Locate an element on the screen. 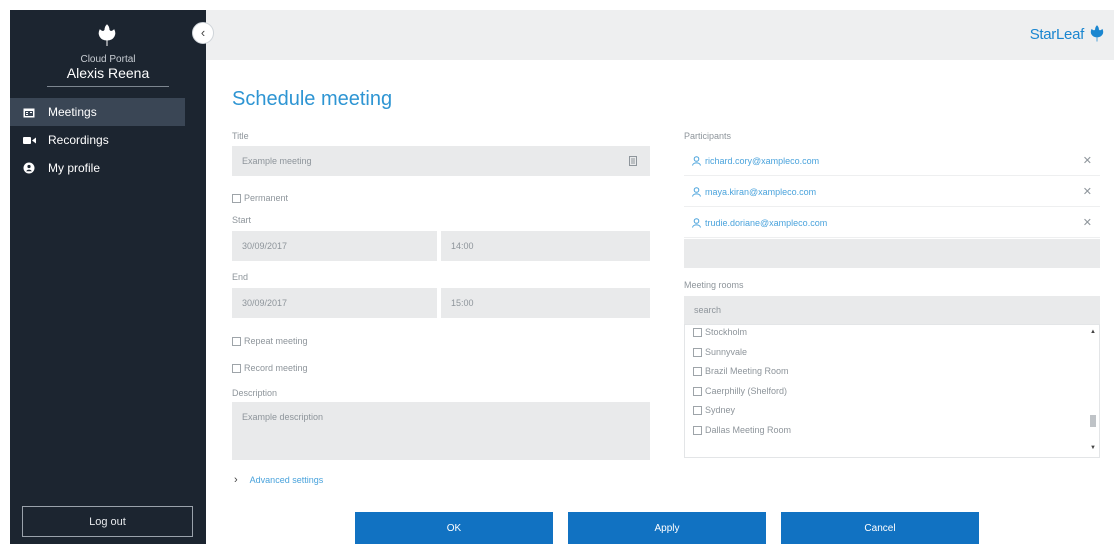  sidebar-item-recordings: Recordings is located at coordinates (97, 140).